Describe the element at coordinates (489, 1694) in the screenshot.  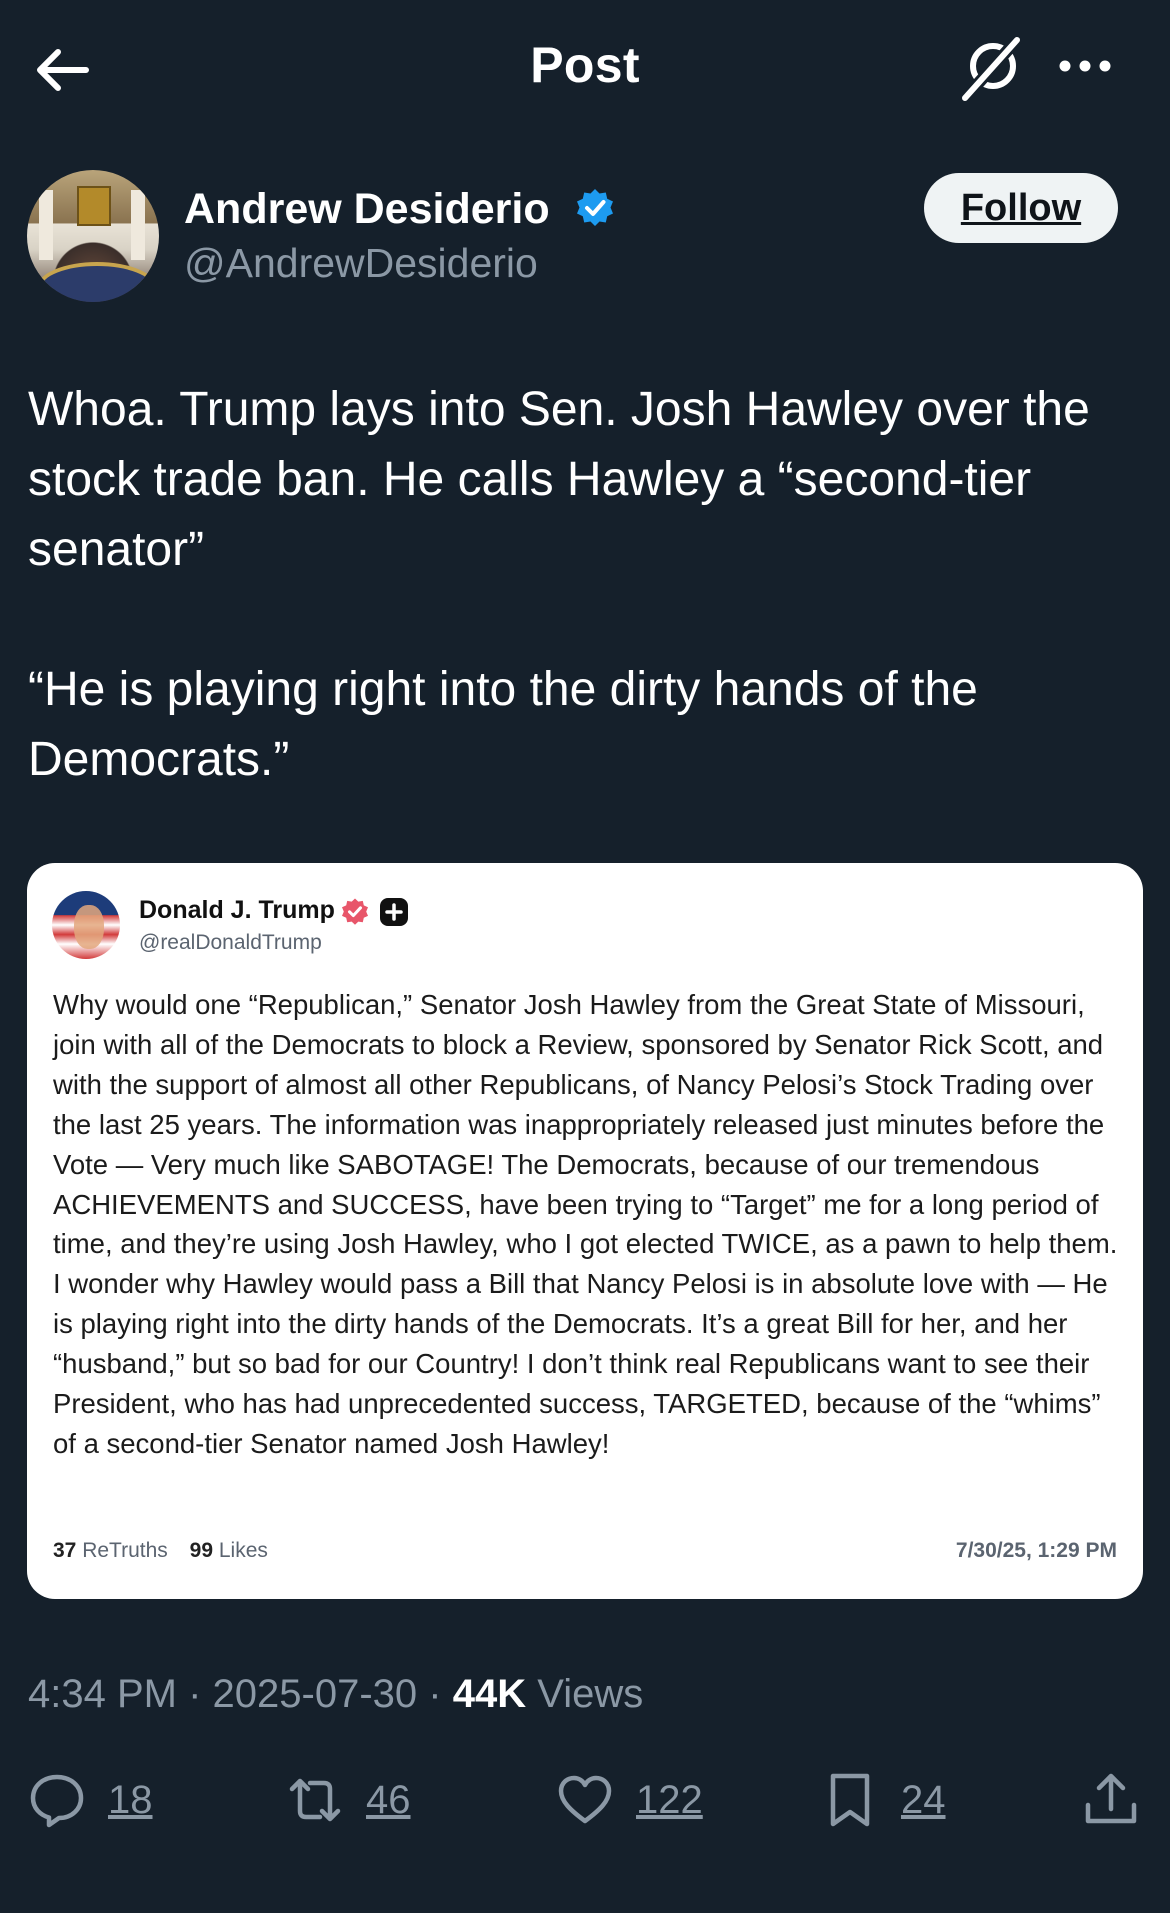
I see `views-count: 44K` at that location.